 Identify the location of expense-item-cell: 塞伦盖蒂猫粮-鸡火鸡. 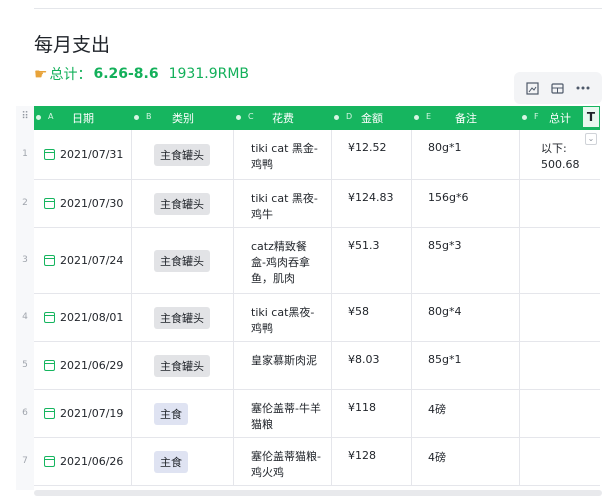
(283, 461).